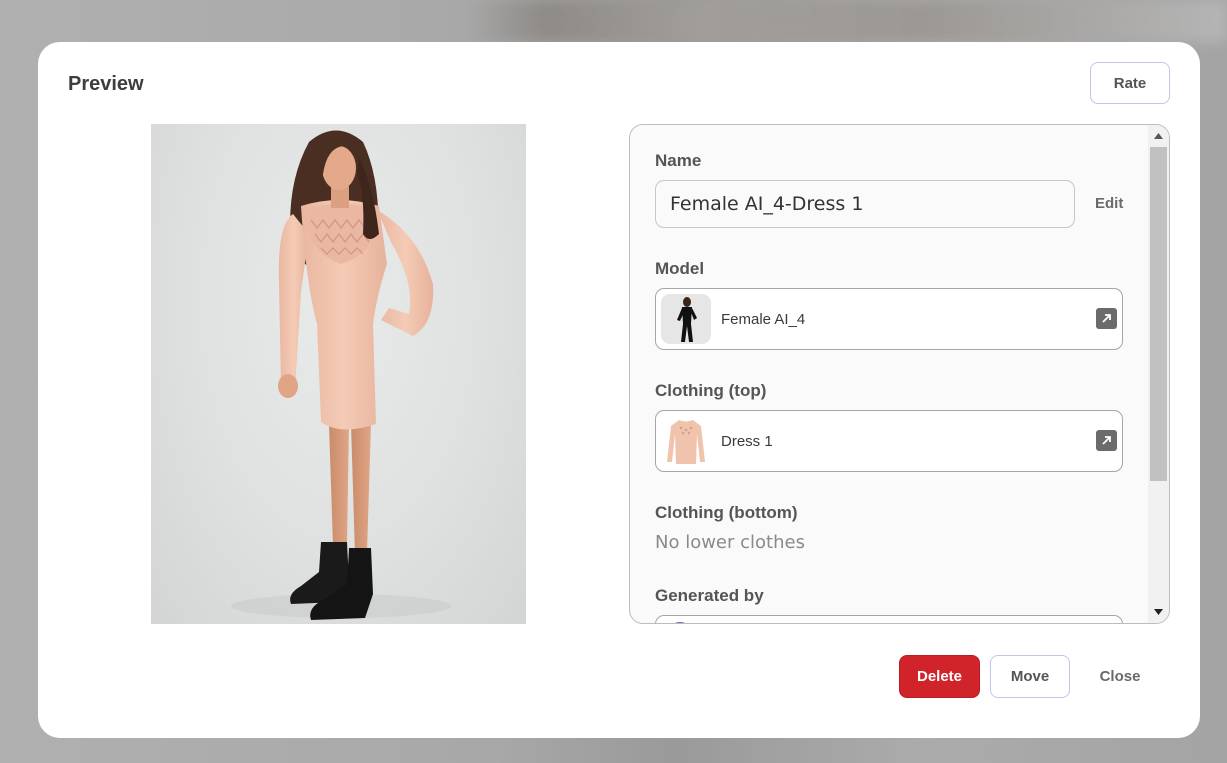 The image size is (1227, 763). I want to click on name-label: Name, so click(678, 160).